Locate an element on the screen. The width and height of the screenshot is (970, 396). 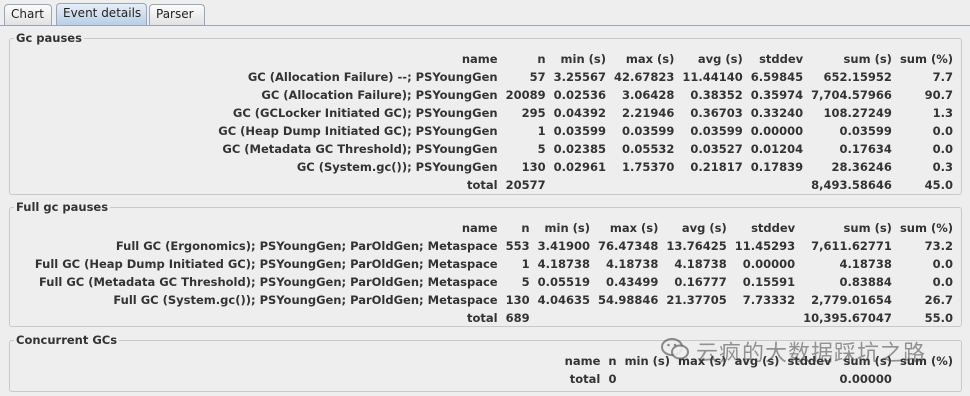
cell-avg: 0.03599 is located at coordinates (716, 131).